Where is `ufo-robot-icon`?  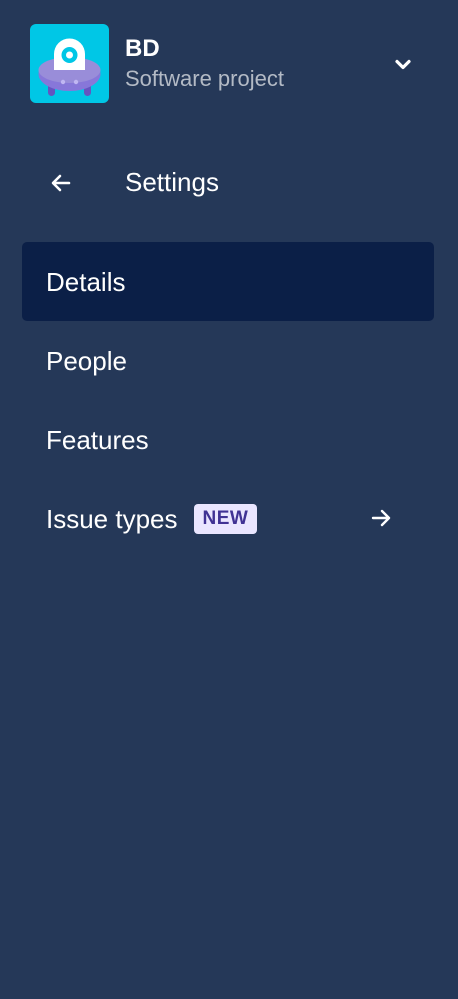 ufo-robot-icon is located at coordinates (69, 67).